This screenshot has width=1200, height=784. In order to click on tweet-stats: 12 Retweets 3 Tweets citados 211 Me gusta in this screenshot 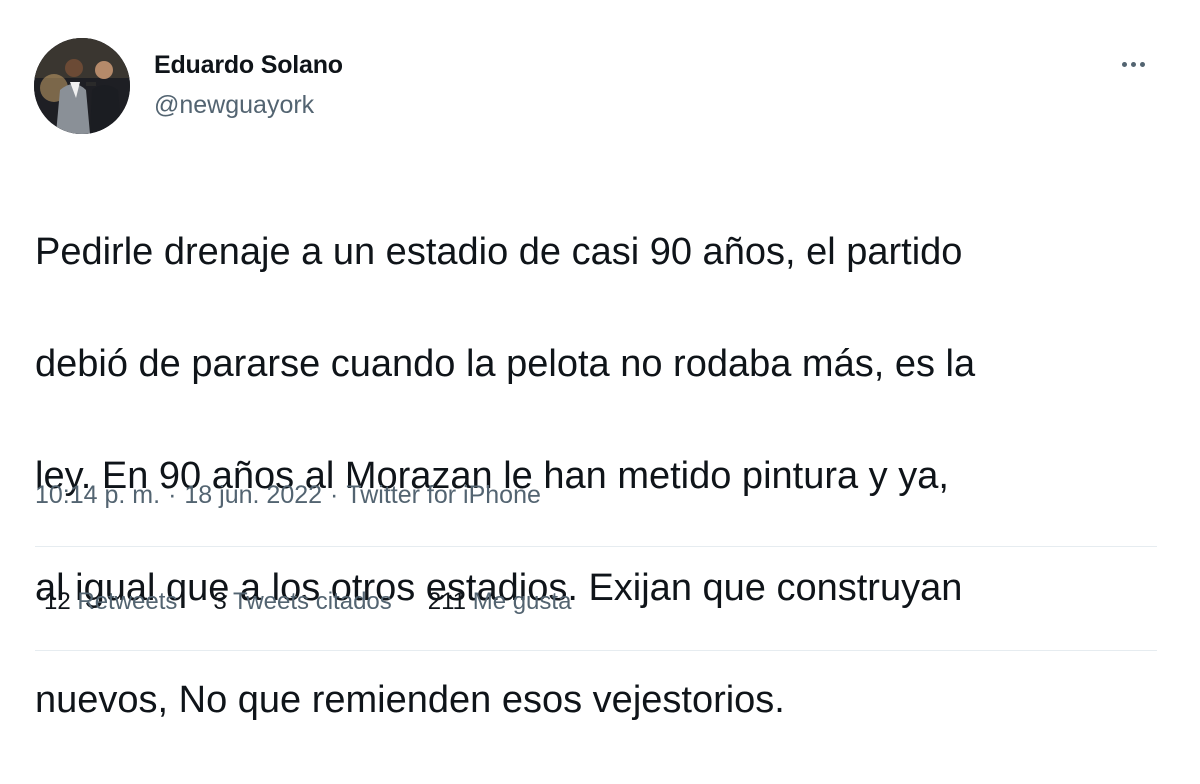, I will do `click(325, 602)`.